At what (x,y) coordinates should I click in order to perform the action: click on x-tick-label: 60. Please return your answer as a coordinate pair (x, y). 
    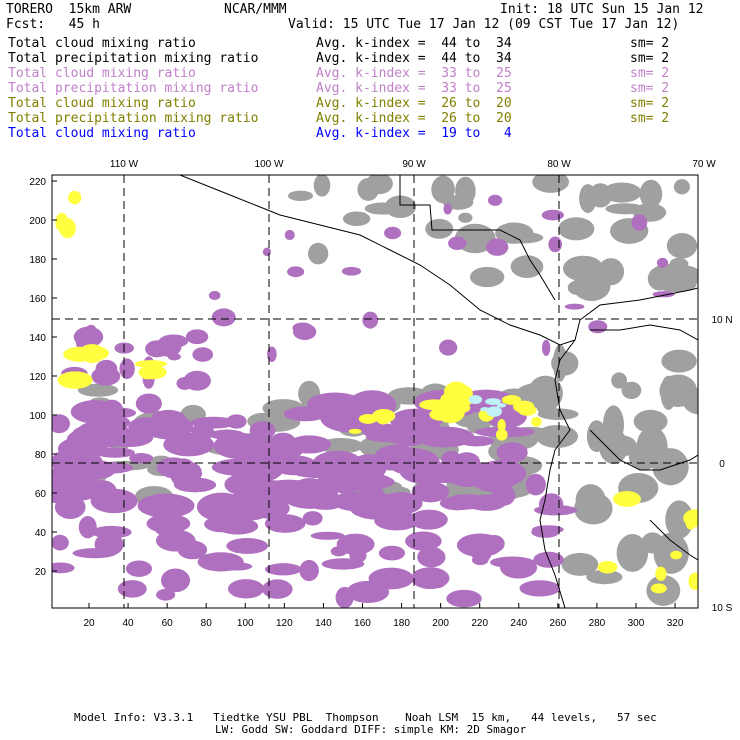
    Looking at the image, I should click on (168, 623).